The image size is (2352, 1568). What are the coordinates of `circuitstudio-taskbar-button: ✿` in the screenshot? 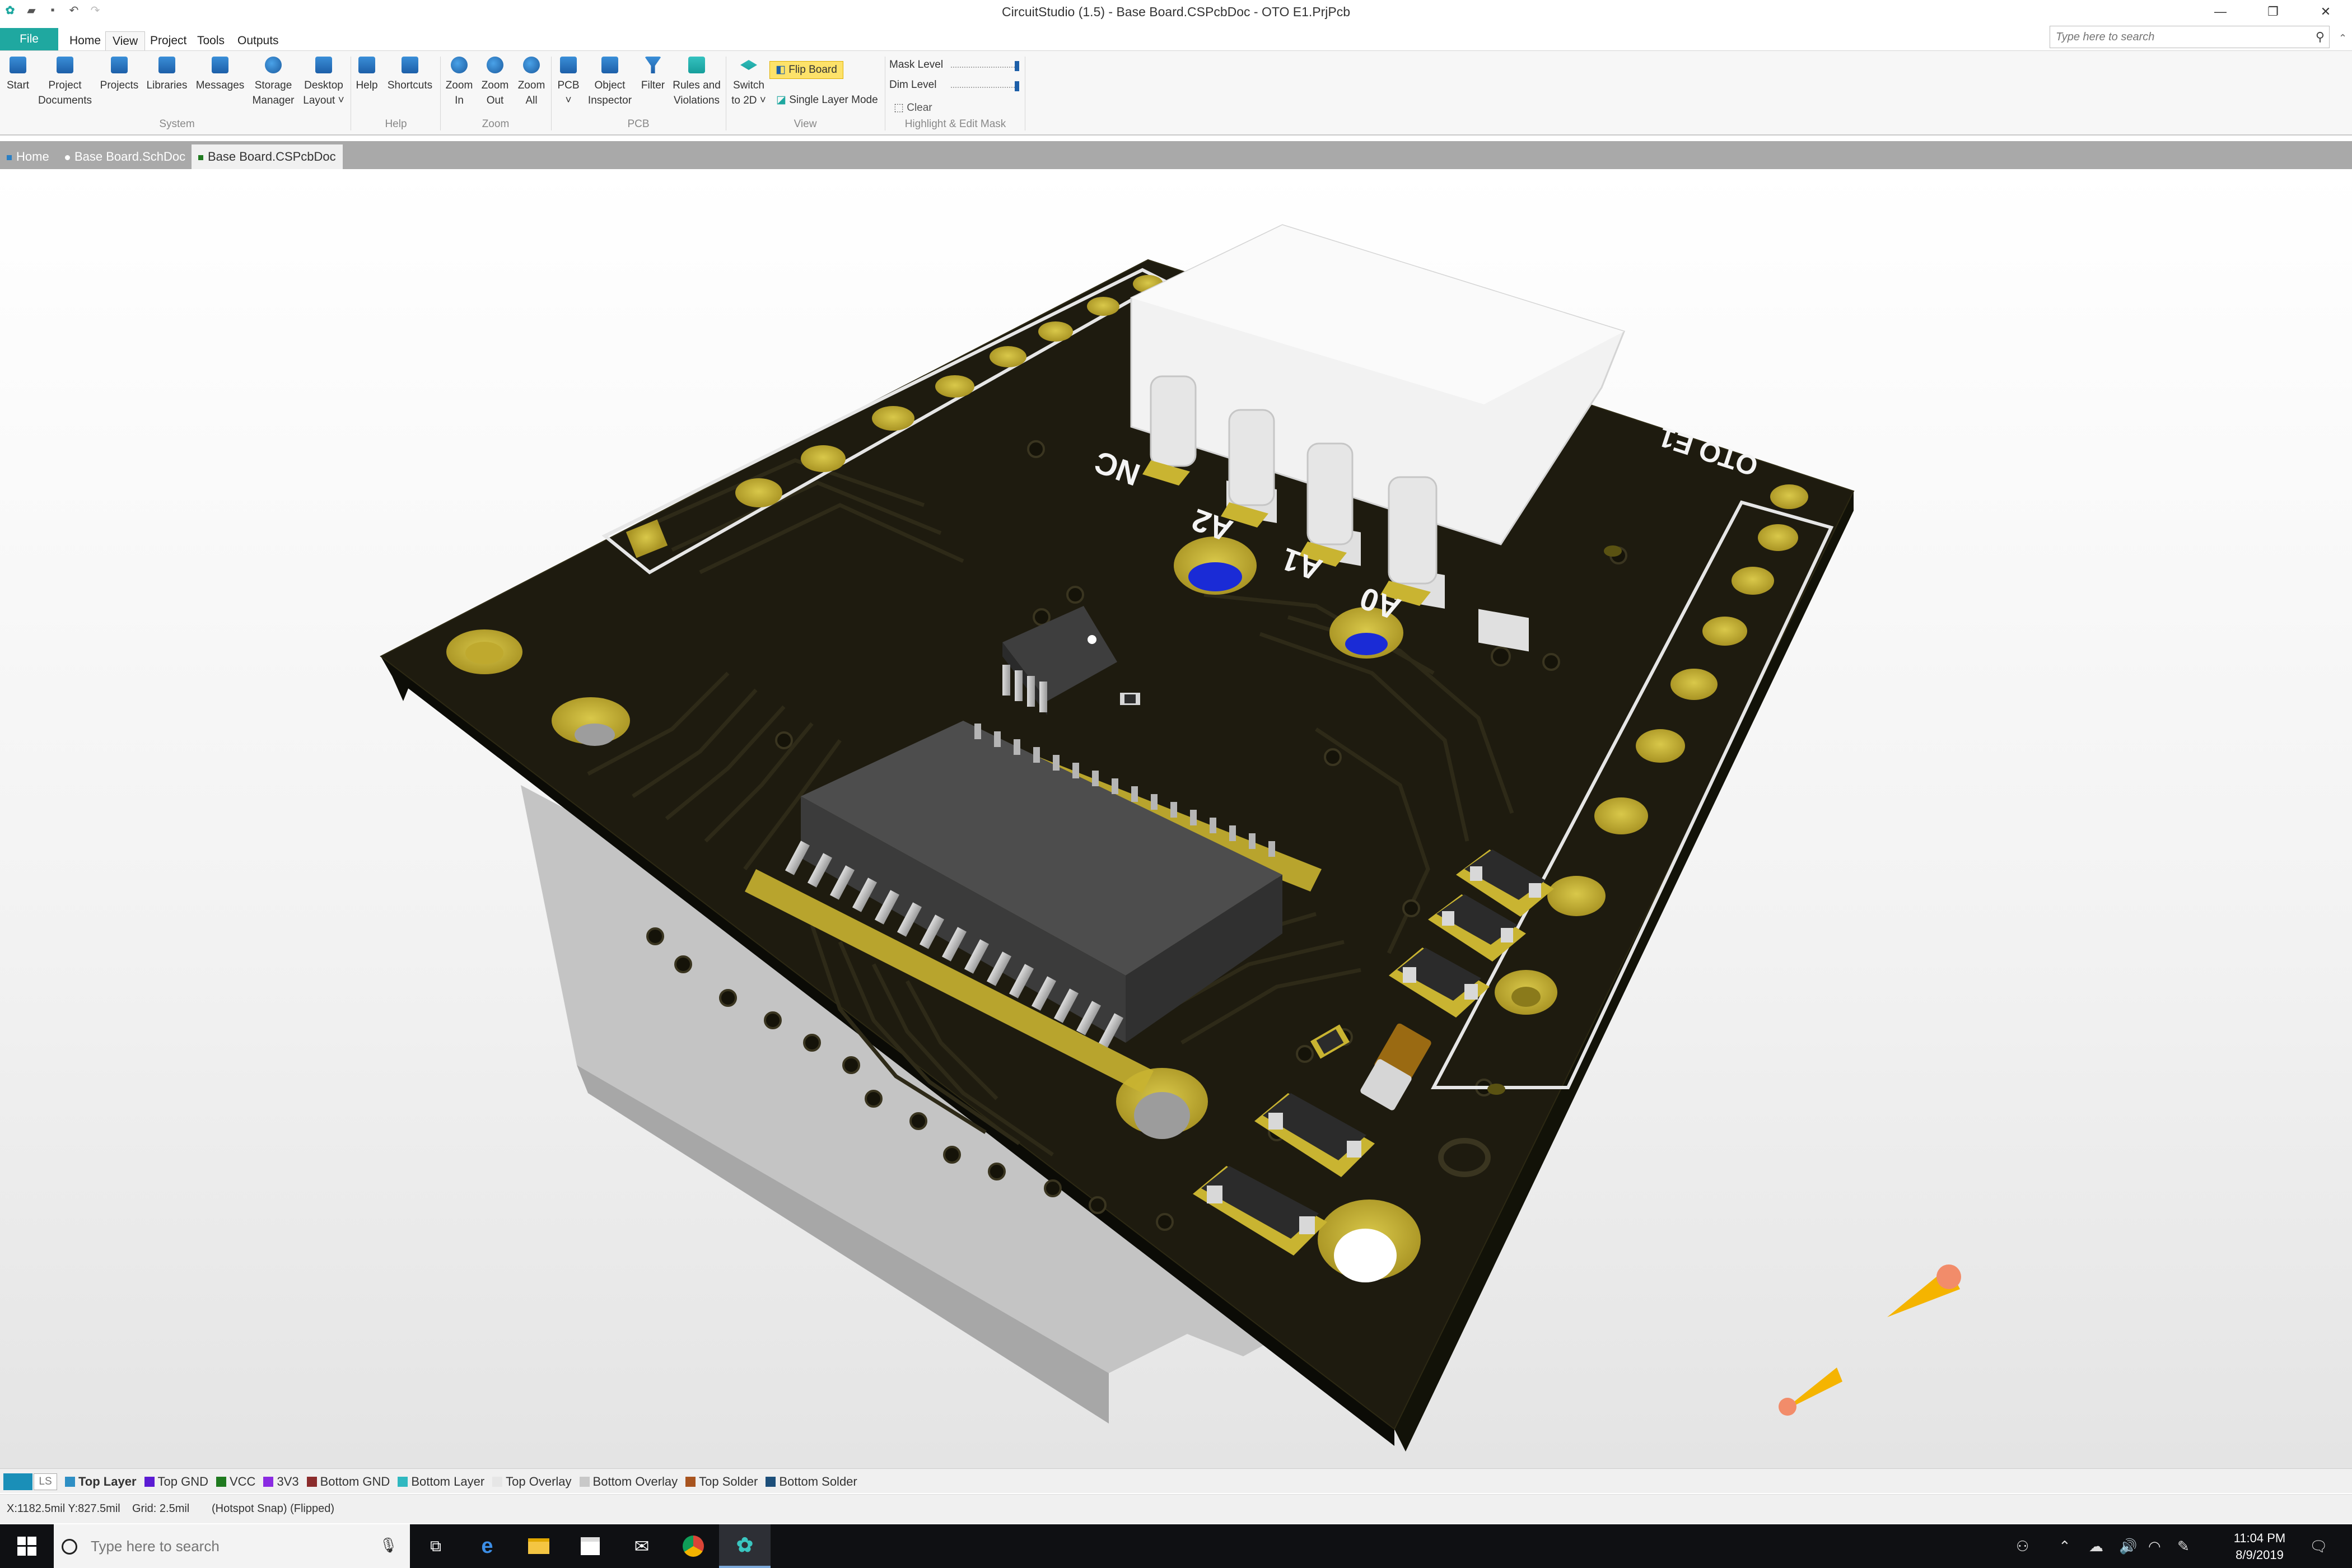 It's located at (745, 1546).